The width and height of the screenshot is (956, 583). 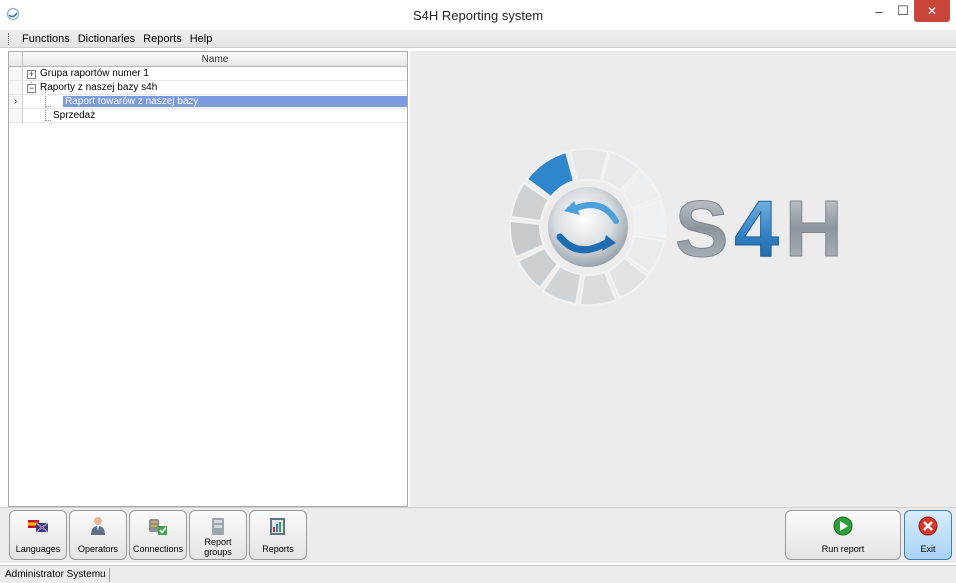 What do you see at coordinates (215, 88) in the screenshot?
I see `tree-cell: − Raporty z naszej bazy s4h` at bounding box center [215, 88].